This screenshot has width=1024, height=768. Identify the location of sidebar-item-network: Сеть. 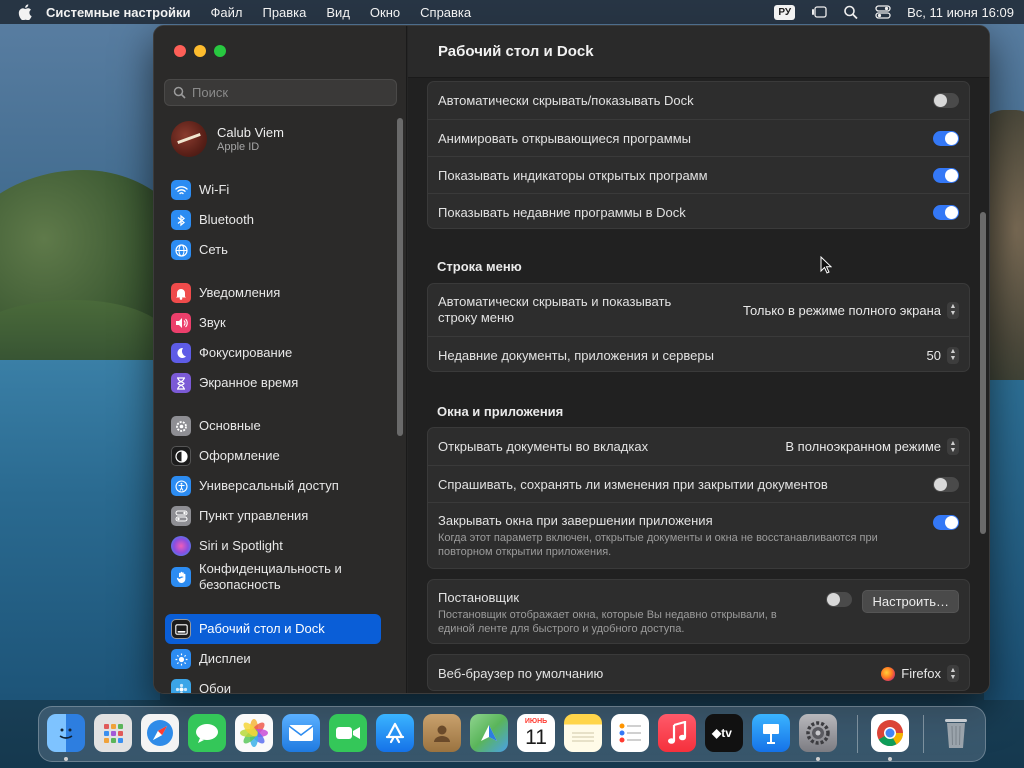
(273, 250).